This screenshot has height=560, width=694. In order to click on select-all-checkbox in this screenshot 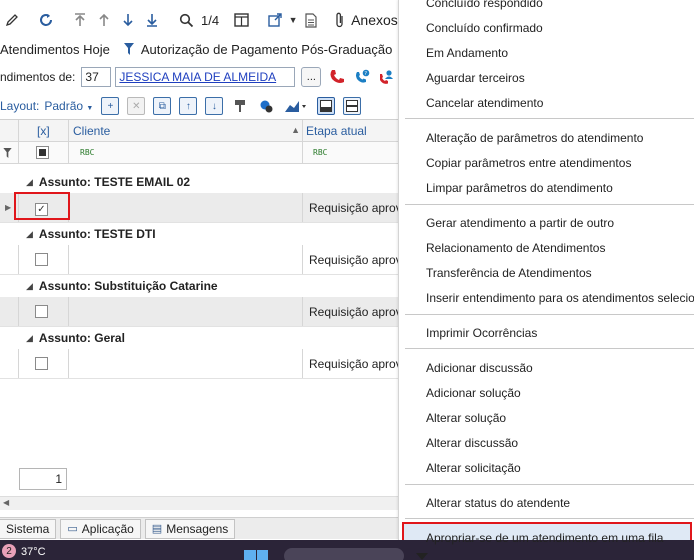, I will do `click(42, 152)`.